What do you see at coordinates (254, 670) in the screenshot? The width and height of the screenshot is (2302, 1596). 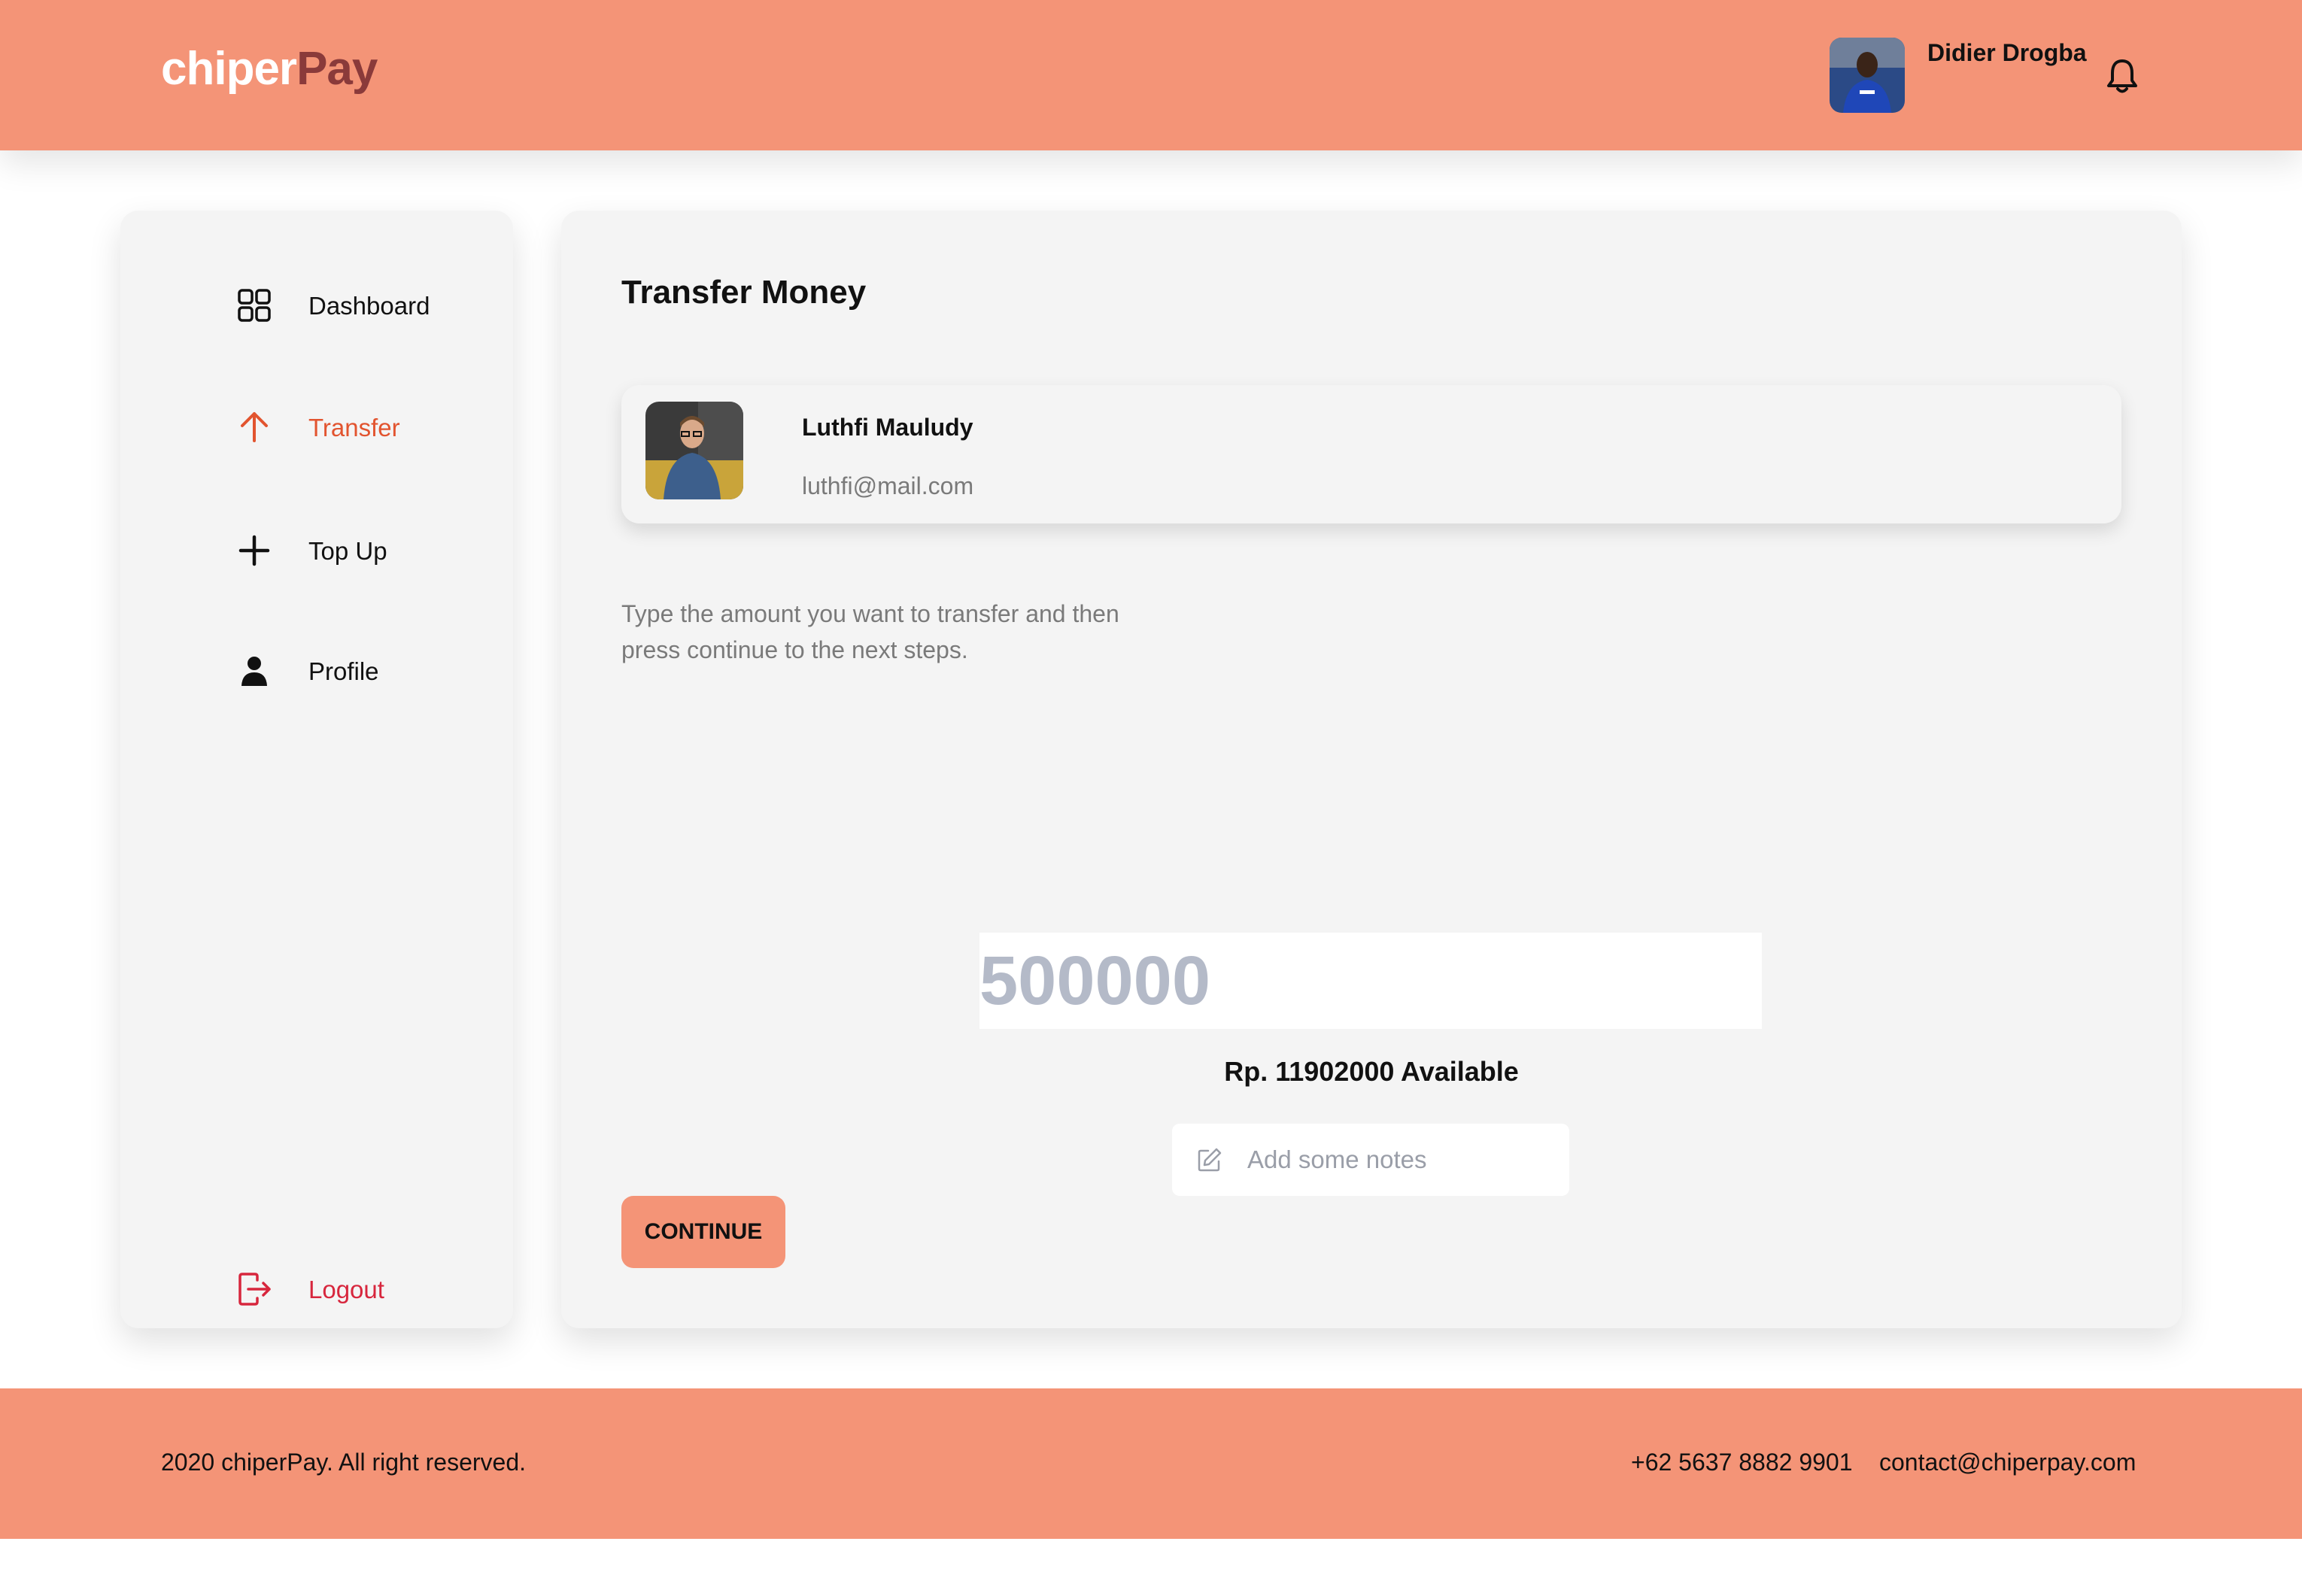 I see `user-icon` at bounding box center [254, 670].